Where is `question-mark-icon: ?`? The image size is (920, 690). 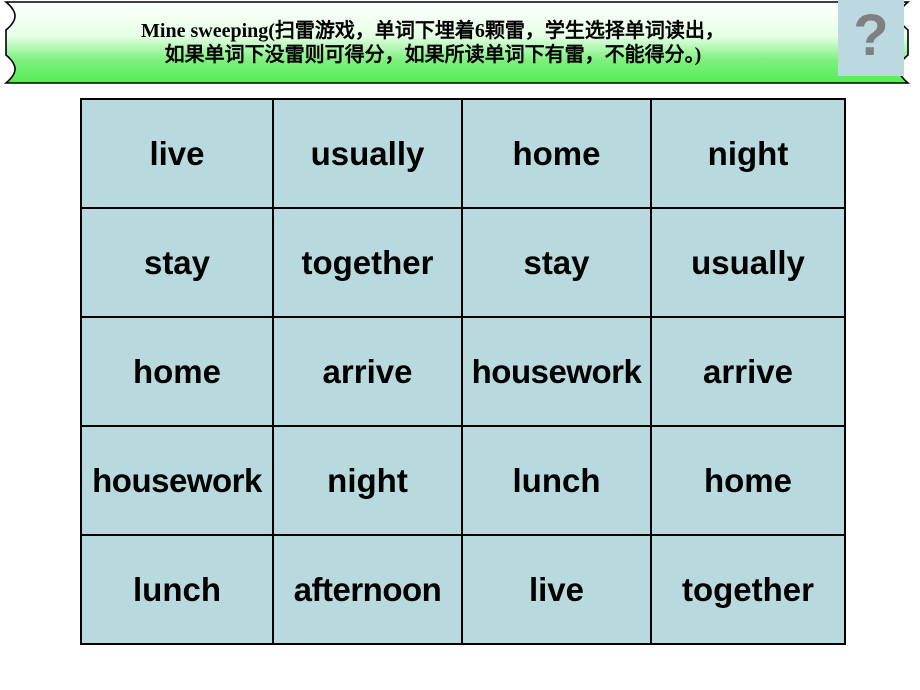
question-mark-icon: ? is located at coordinates (871, 35).